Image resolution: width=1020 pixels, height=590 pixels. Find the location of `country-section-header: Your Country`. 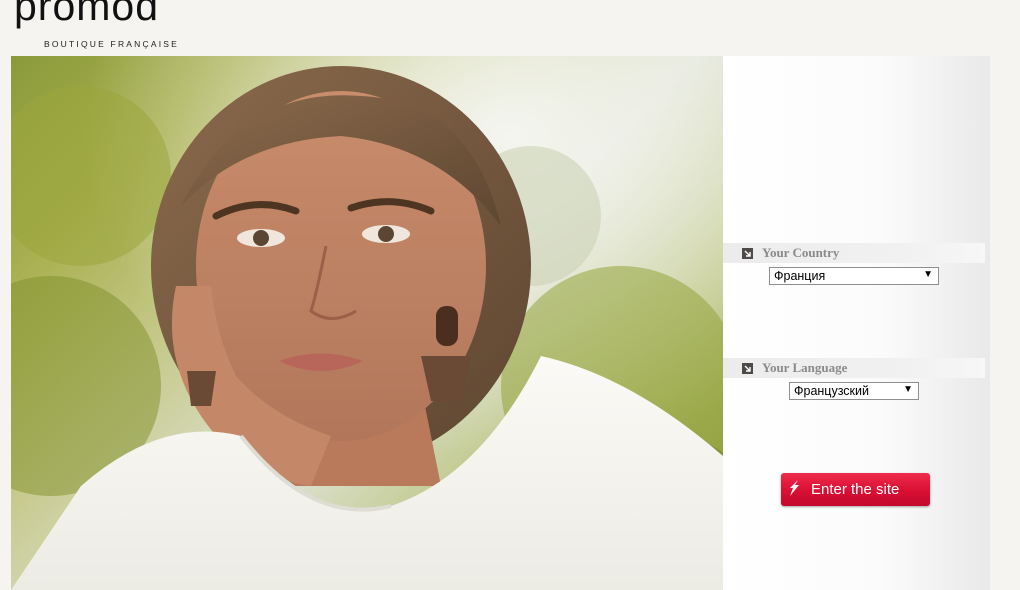

country-section-header: Your Country is located at coordinates (854, 253).